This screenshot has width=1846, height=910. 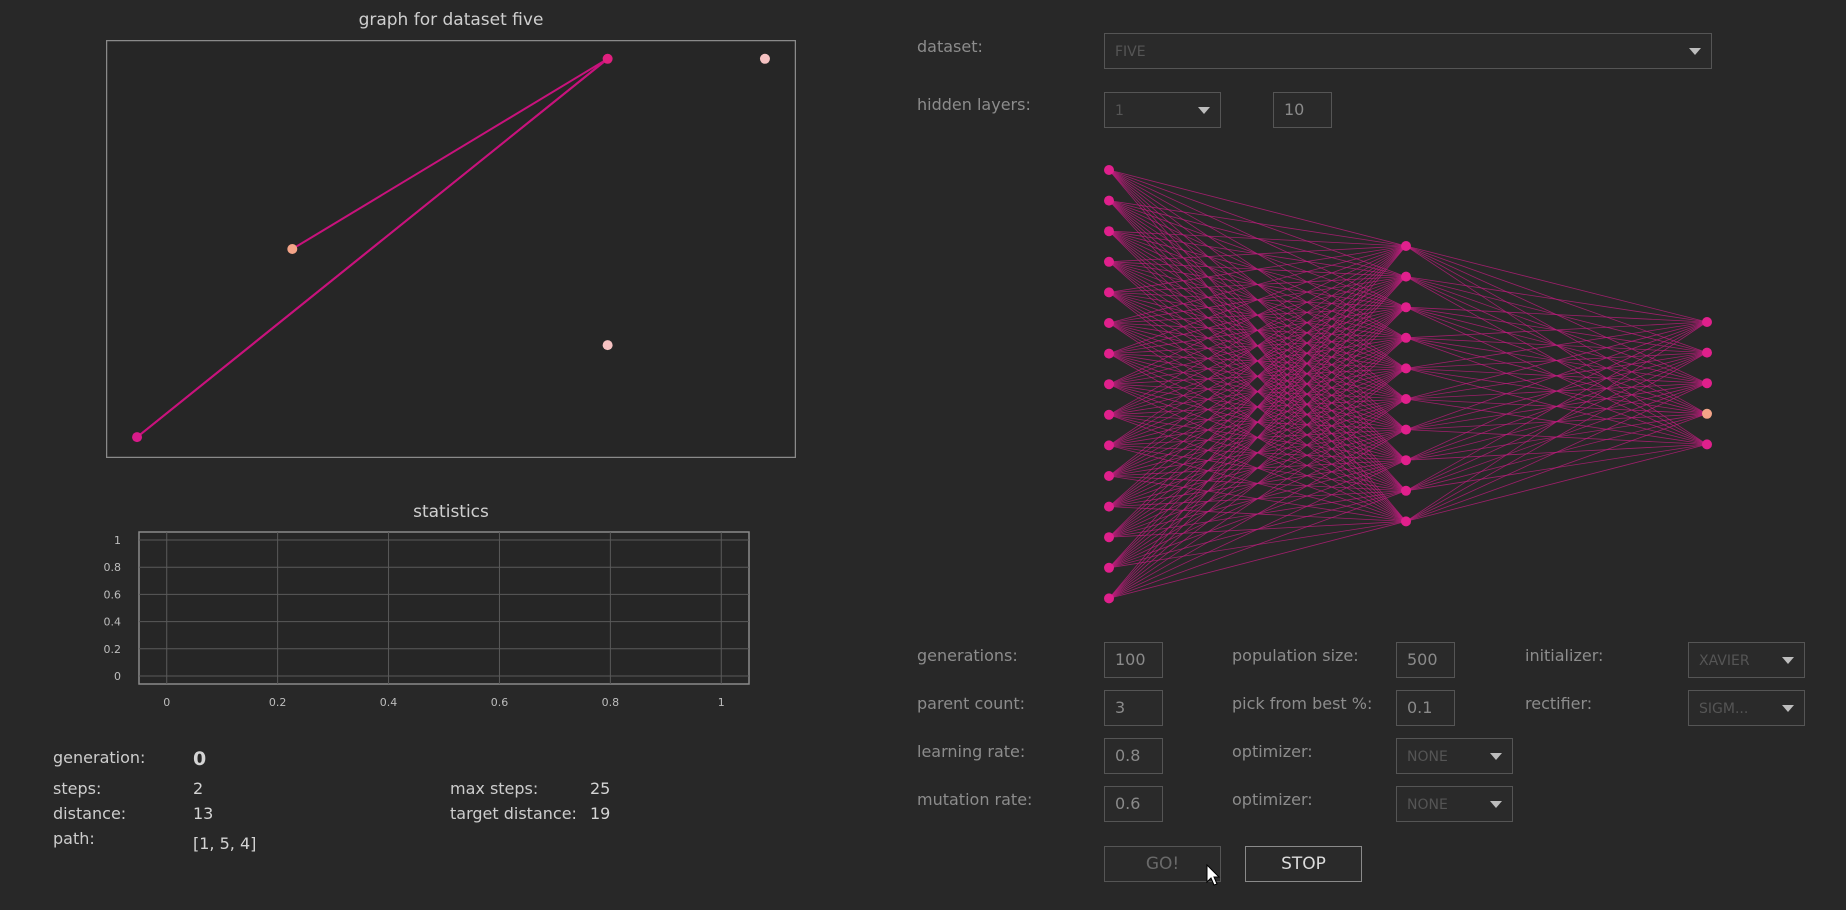 I want to click on target-distance-label: target distance:, so click(x=513, y=813).